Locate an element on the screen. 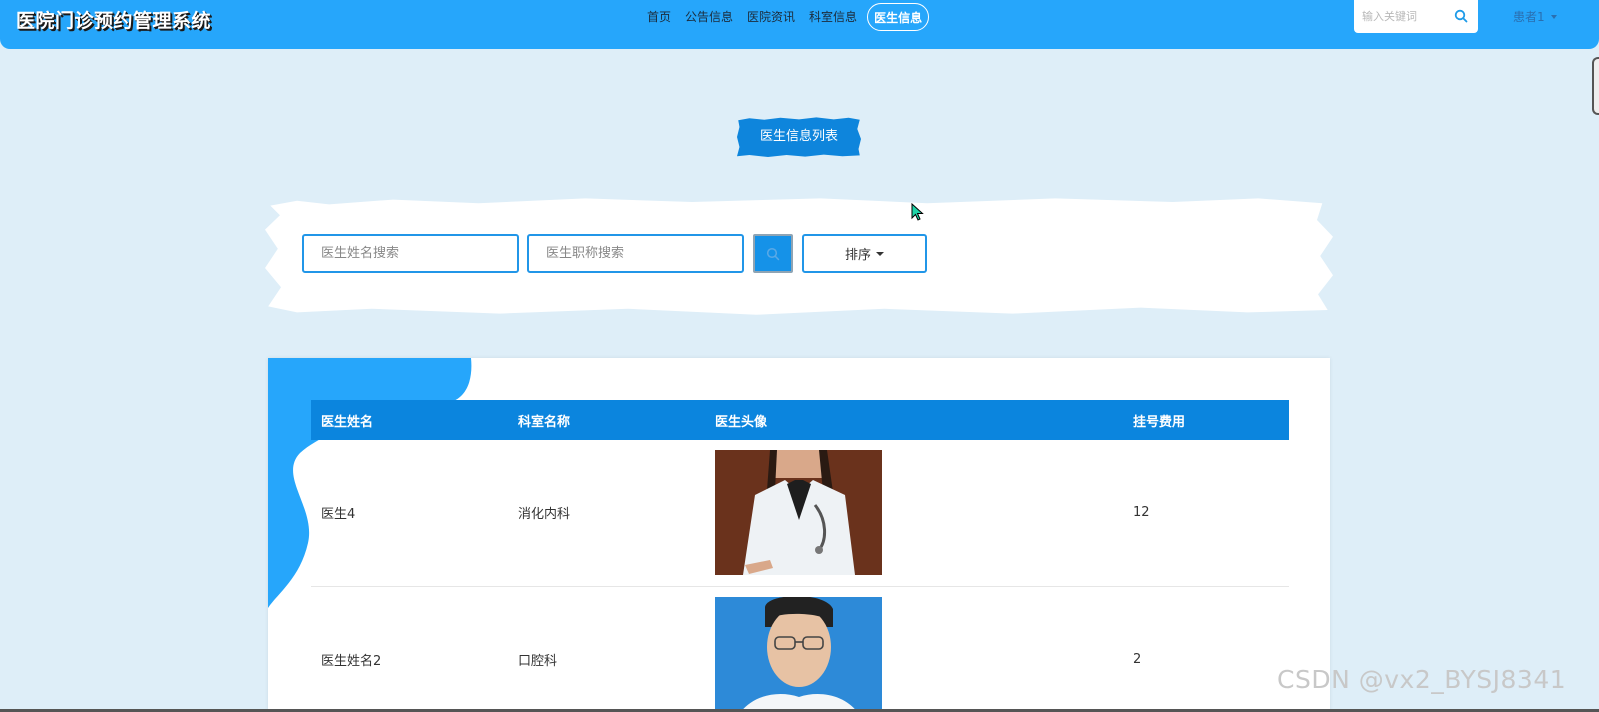  site-brand: 医院门诊预约管理系统 is located at coordinates (113, 19).